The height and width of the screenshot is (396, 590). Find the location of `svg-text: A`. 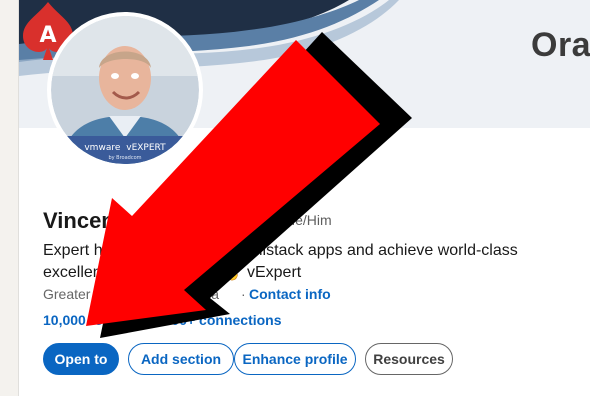

svg-text: A is located at coordinates (47, 35).